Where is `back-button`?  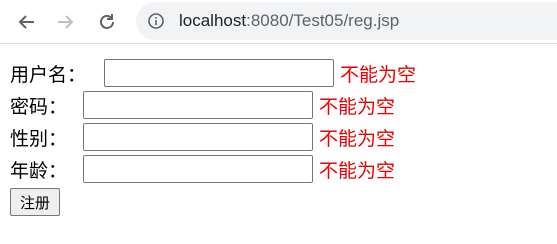 back-button is located at coordinates (27, 22).